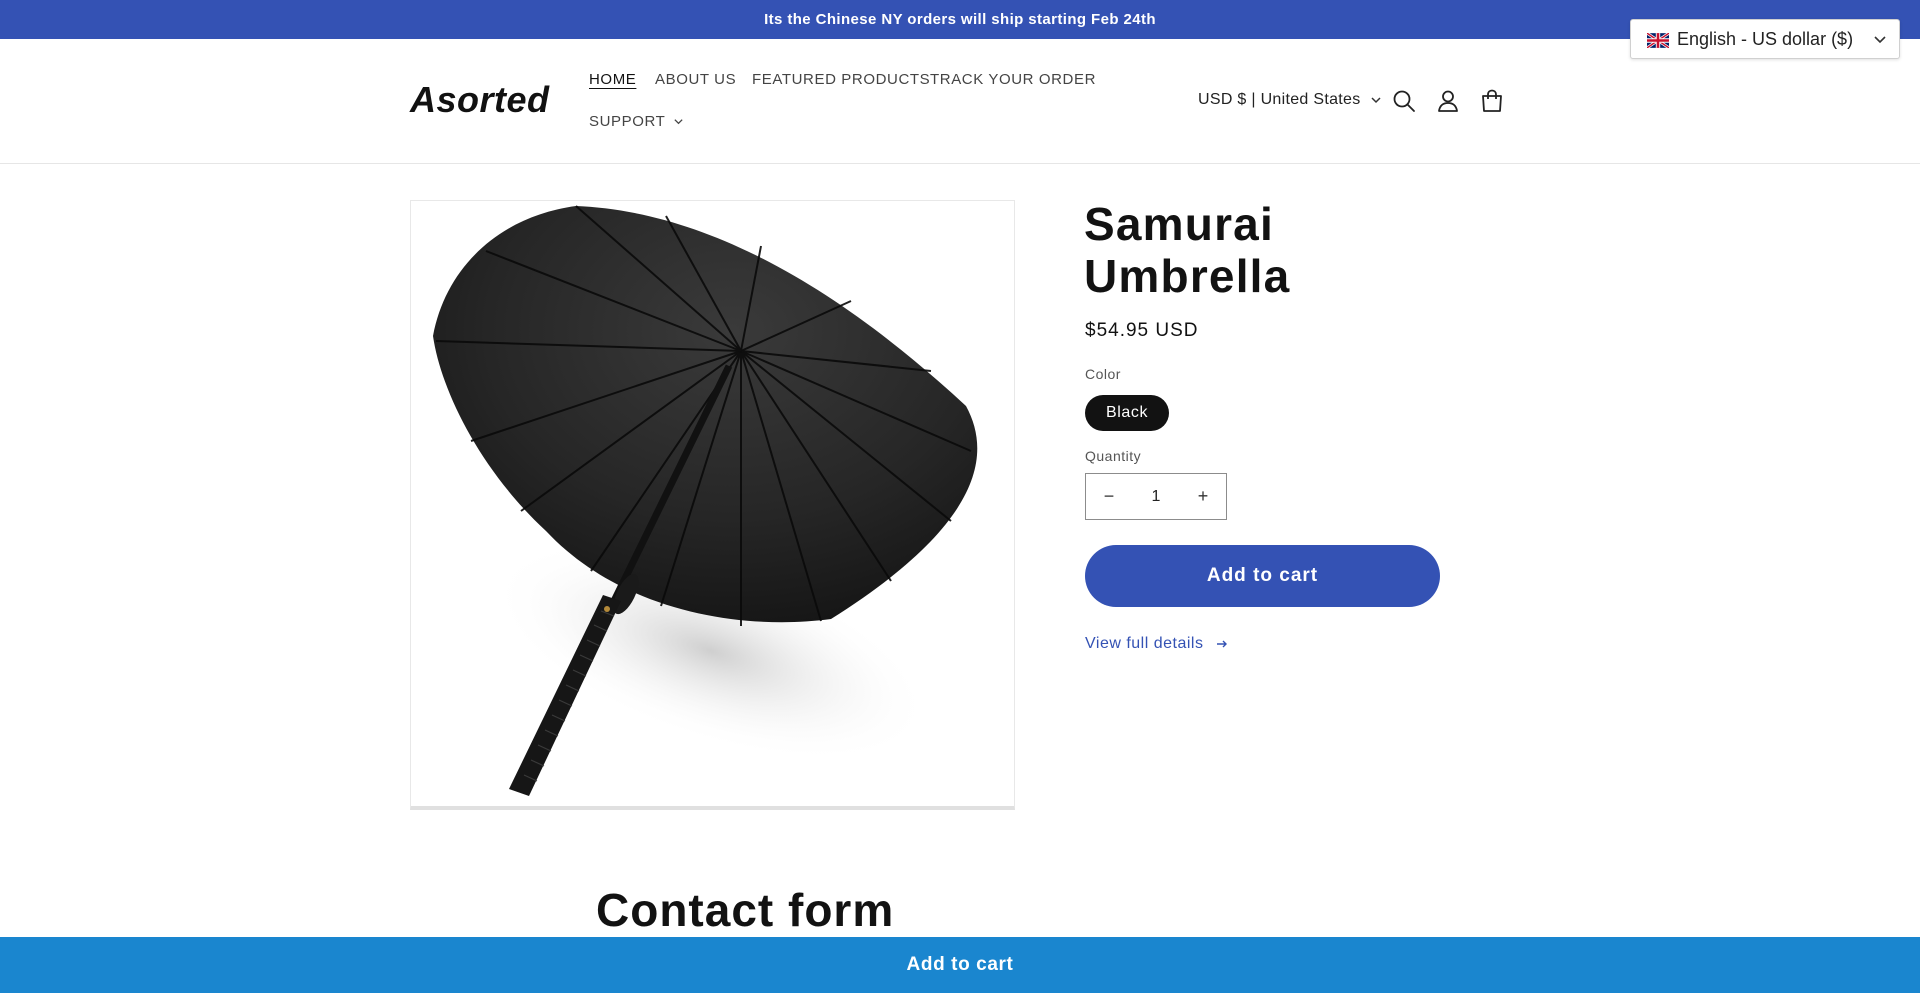 The height and width of the screenshot is (993, 1920). I want to click on contact-form-heading: Contact form, so click(745, 910).